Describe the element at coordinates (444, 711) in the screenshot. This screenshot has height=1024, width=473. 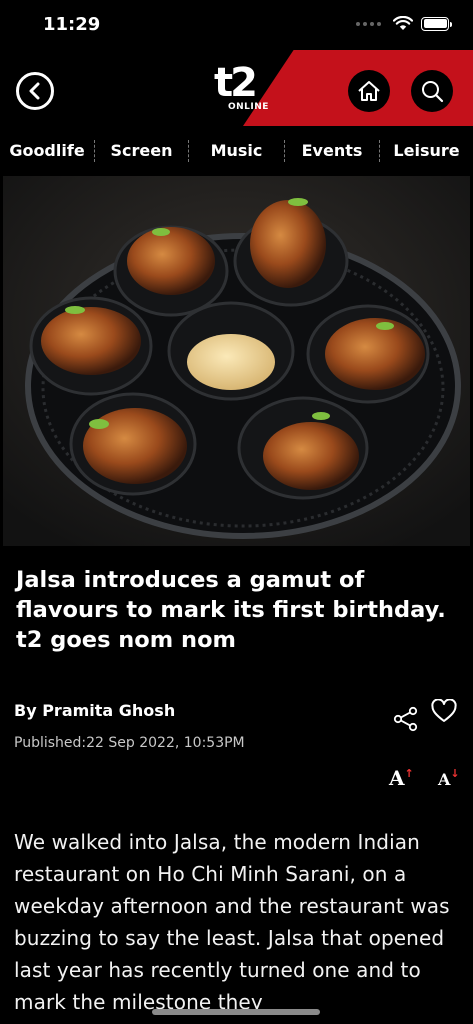
I see `heart-icon` at that location.